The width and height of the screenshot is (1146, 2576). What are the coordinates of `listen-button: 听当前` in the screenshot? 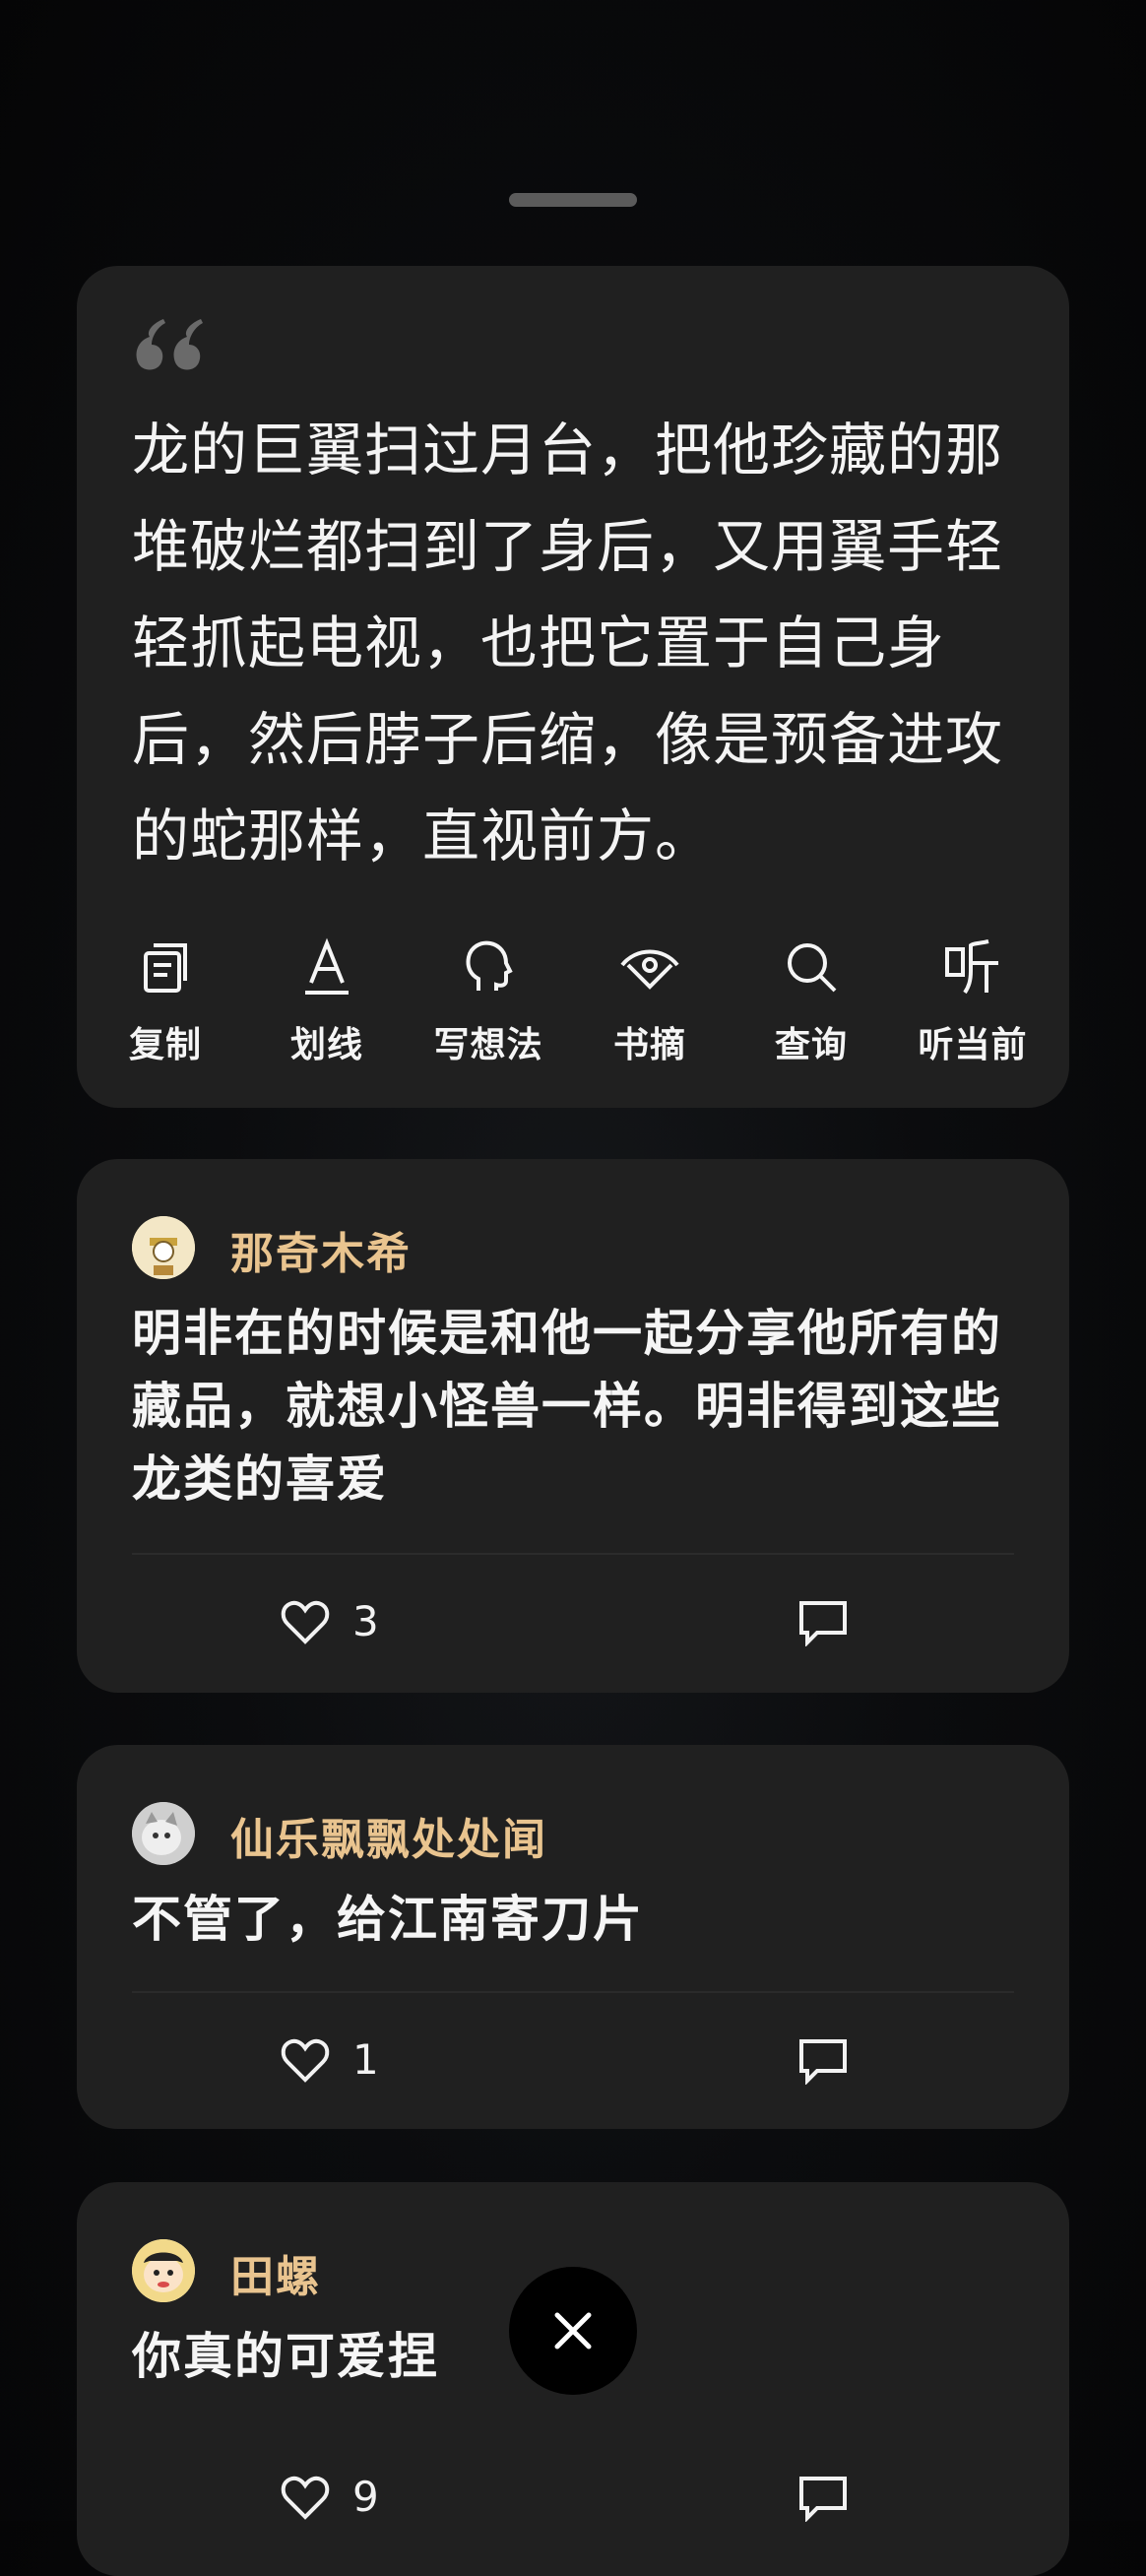 It's located at (973, 1004).